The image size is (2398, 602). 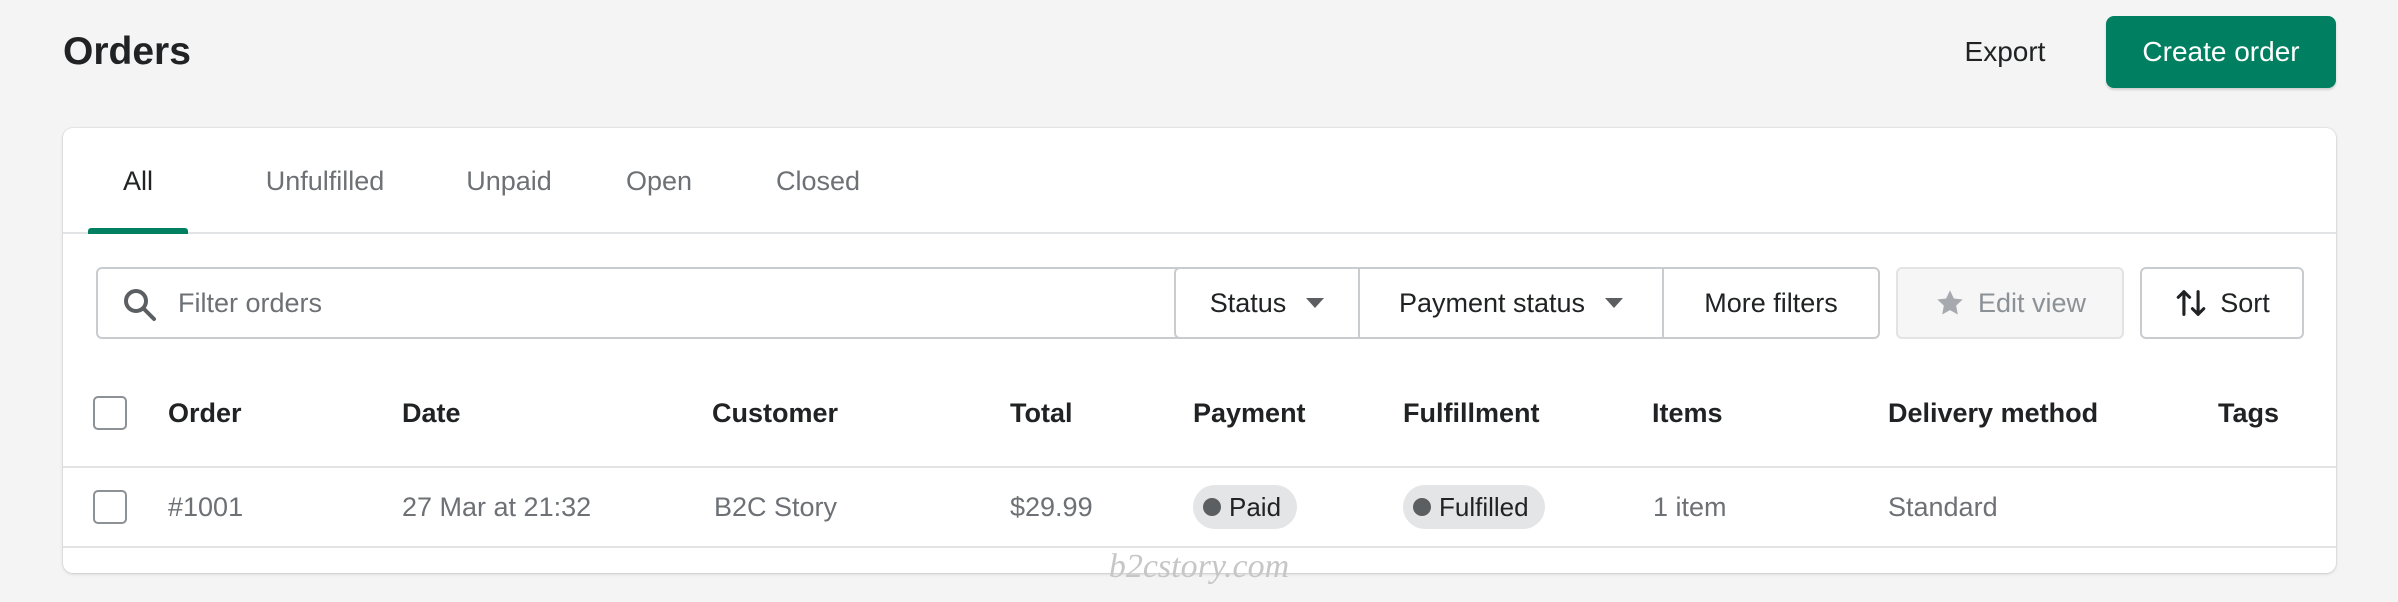 What do you see at coordinates (1950, 302) in the screenshot?
I see `star-icon` at bounding box center [1950, 302].